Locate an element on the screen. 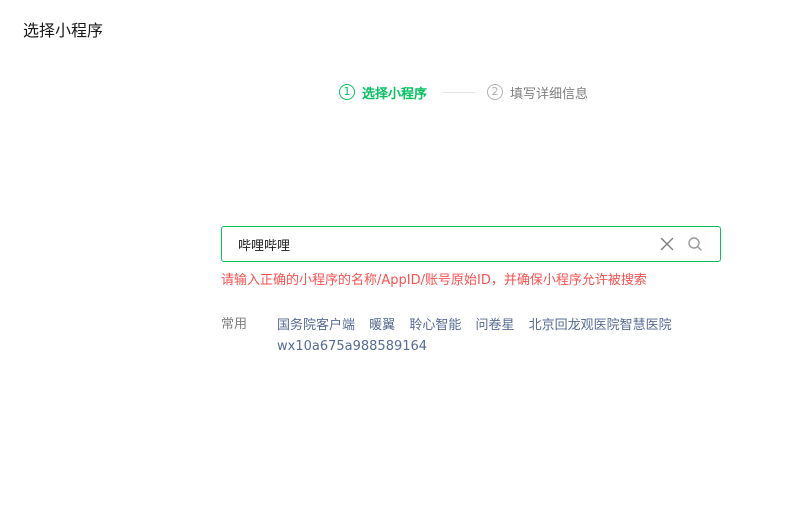 The width and height of the screenshot is (788, 532). stepper: 1 选择小程序 2 填写详细信息 is located at coordinates (463, 92).